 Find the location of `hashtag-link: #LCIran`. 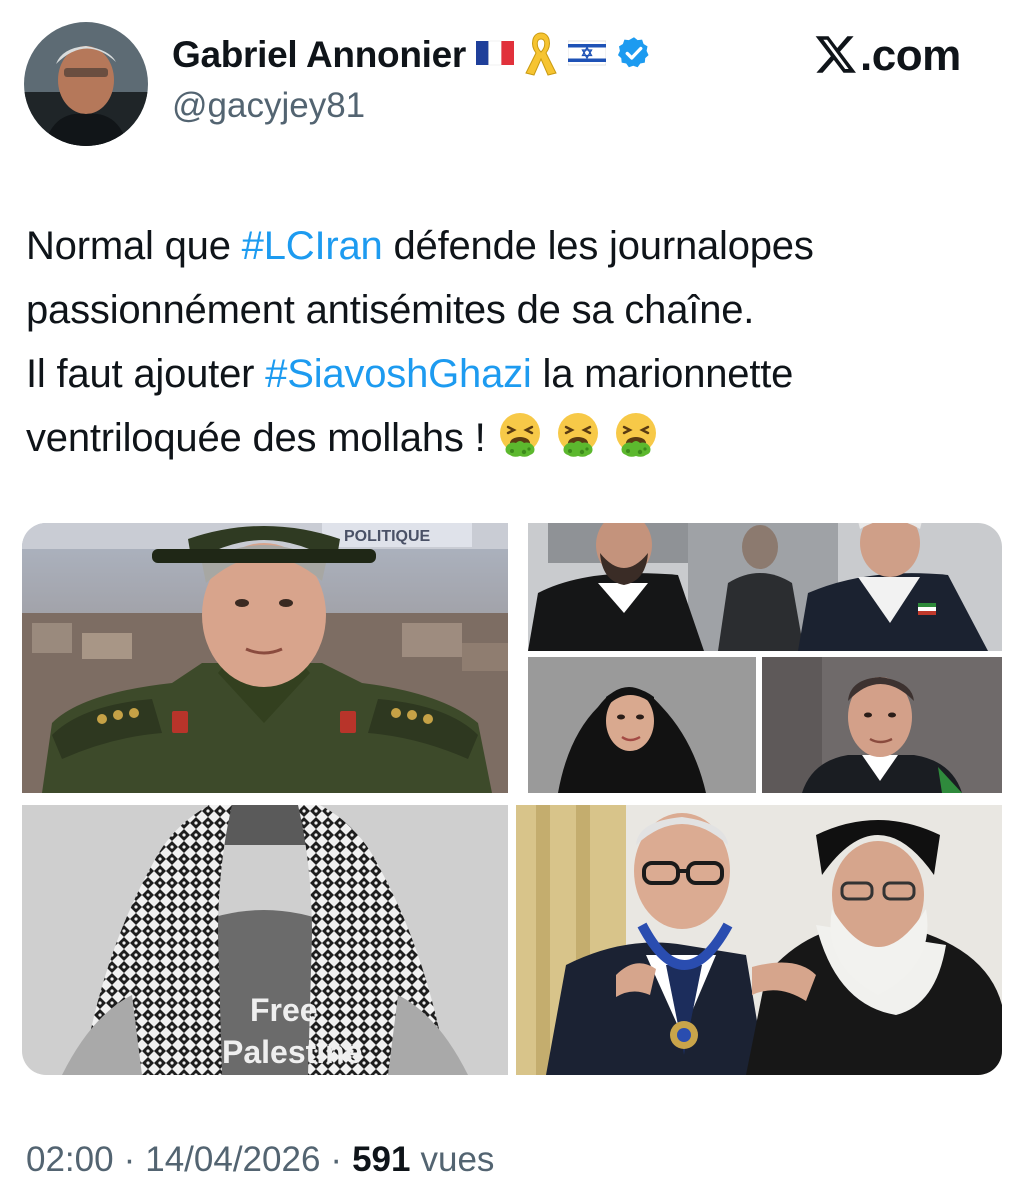

hashtag-link: #LCIran is located at coordinates (312, 246).